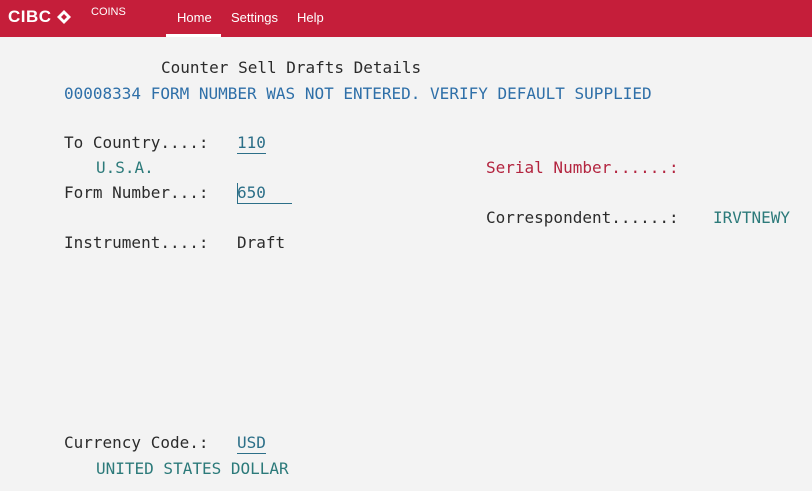 Image resolution: width=812 pixels, height=491 pixels. What do you see at coordinates (406, 18) in the screenshot?
I see `top-nav-bar: CIBC COINS Home Settings Help` at bounding box center [406, 18].